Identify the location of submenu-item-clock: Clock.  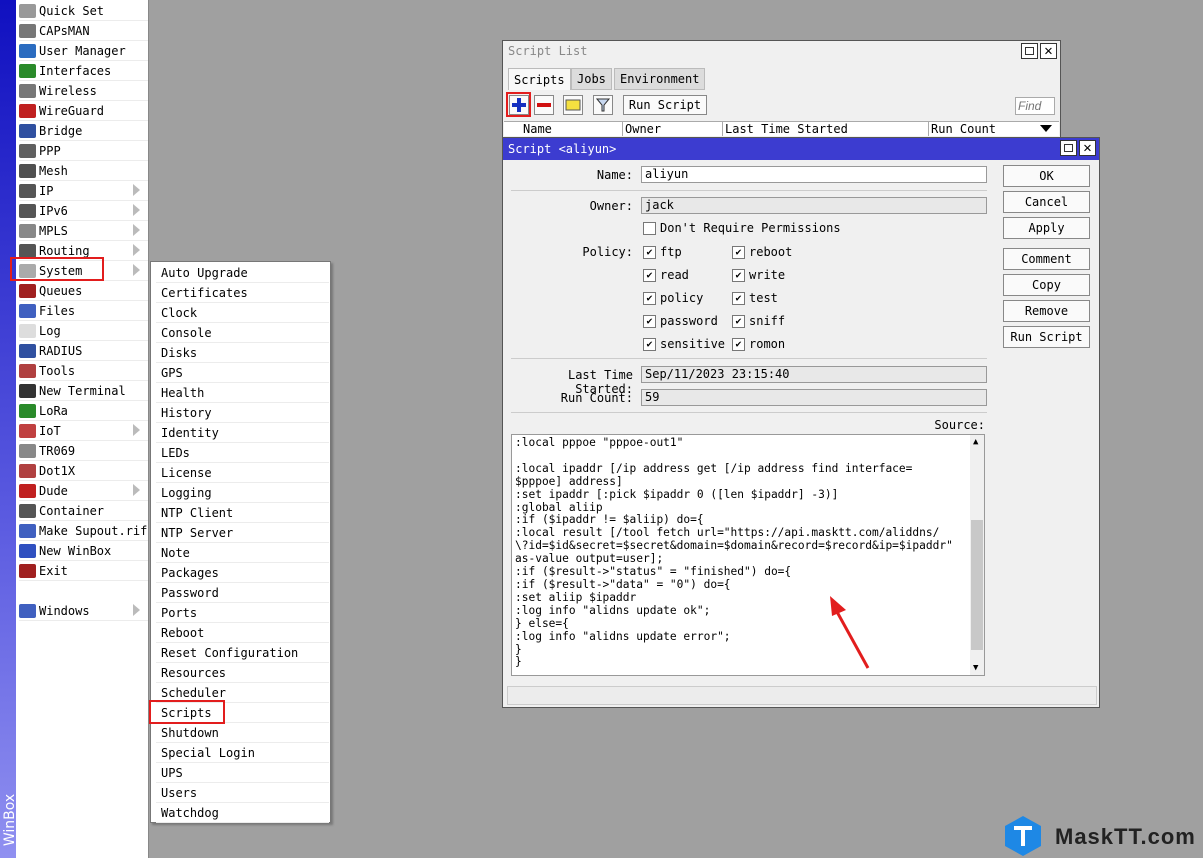
(242, 313).